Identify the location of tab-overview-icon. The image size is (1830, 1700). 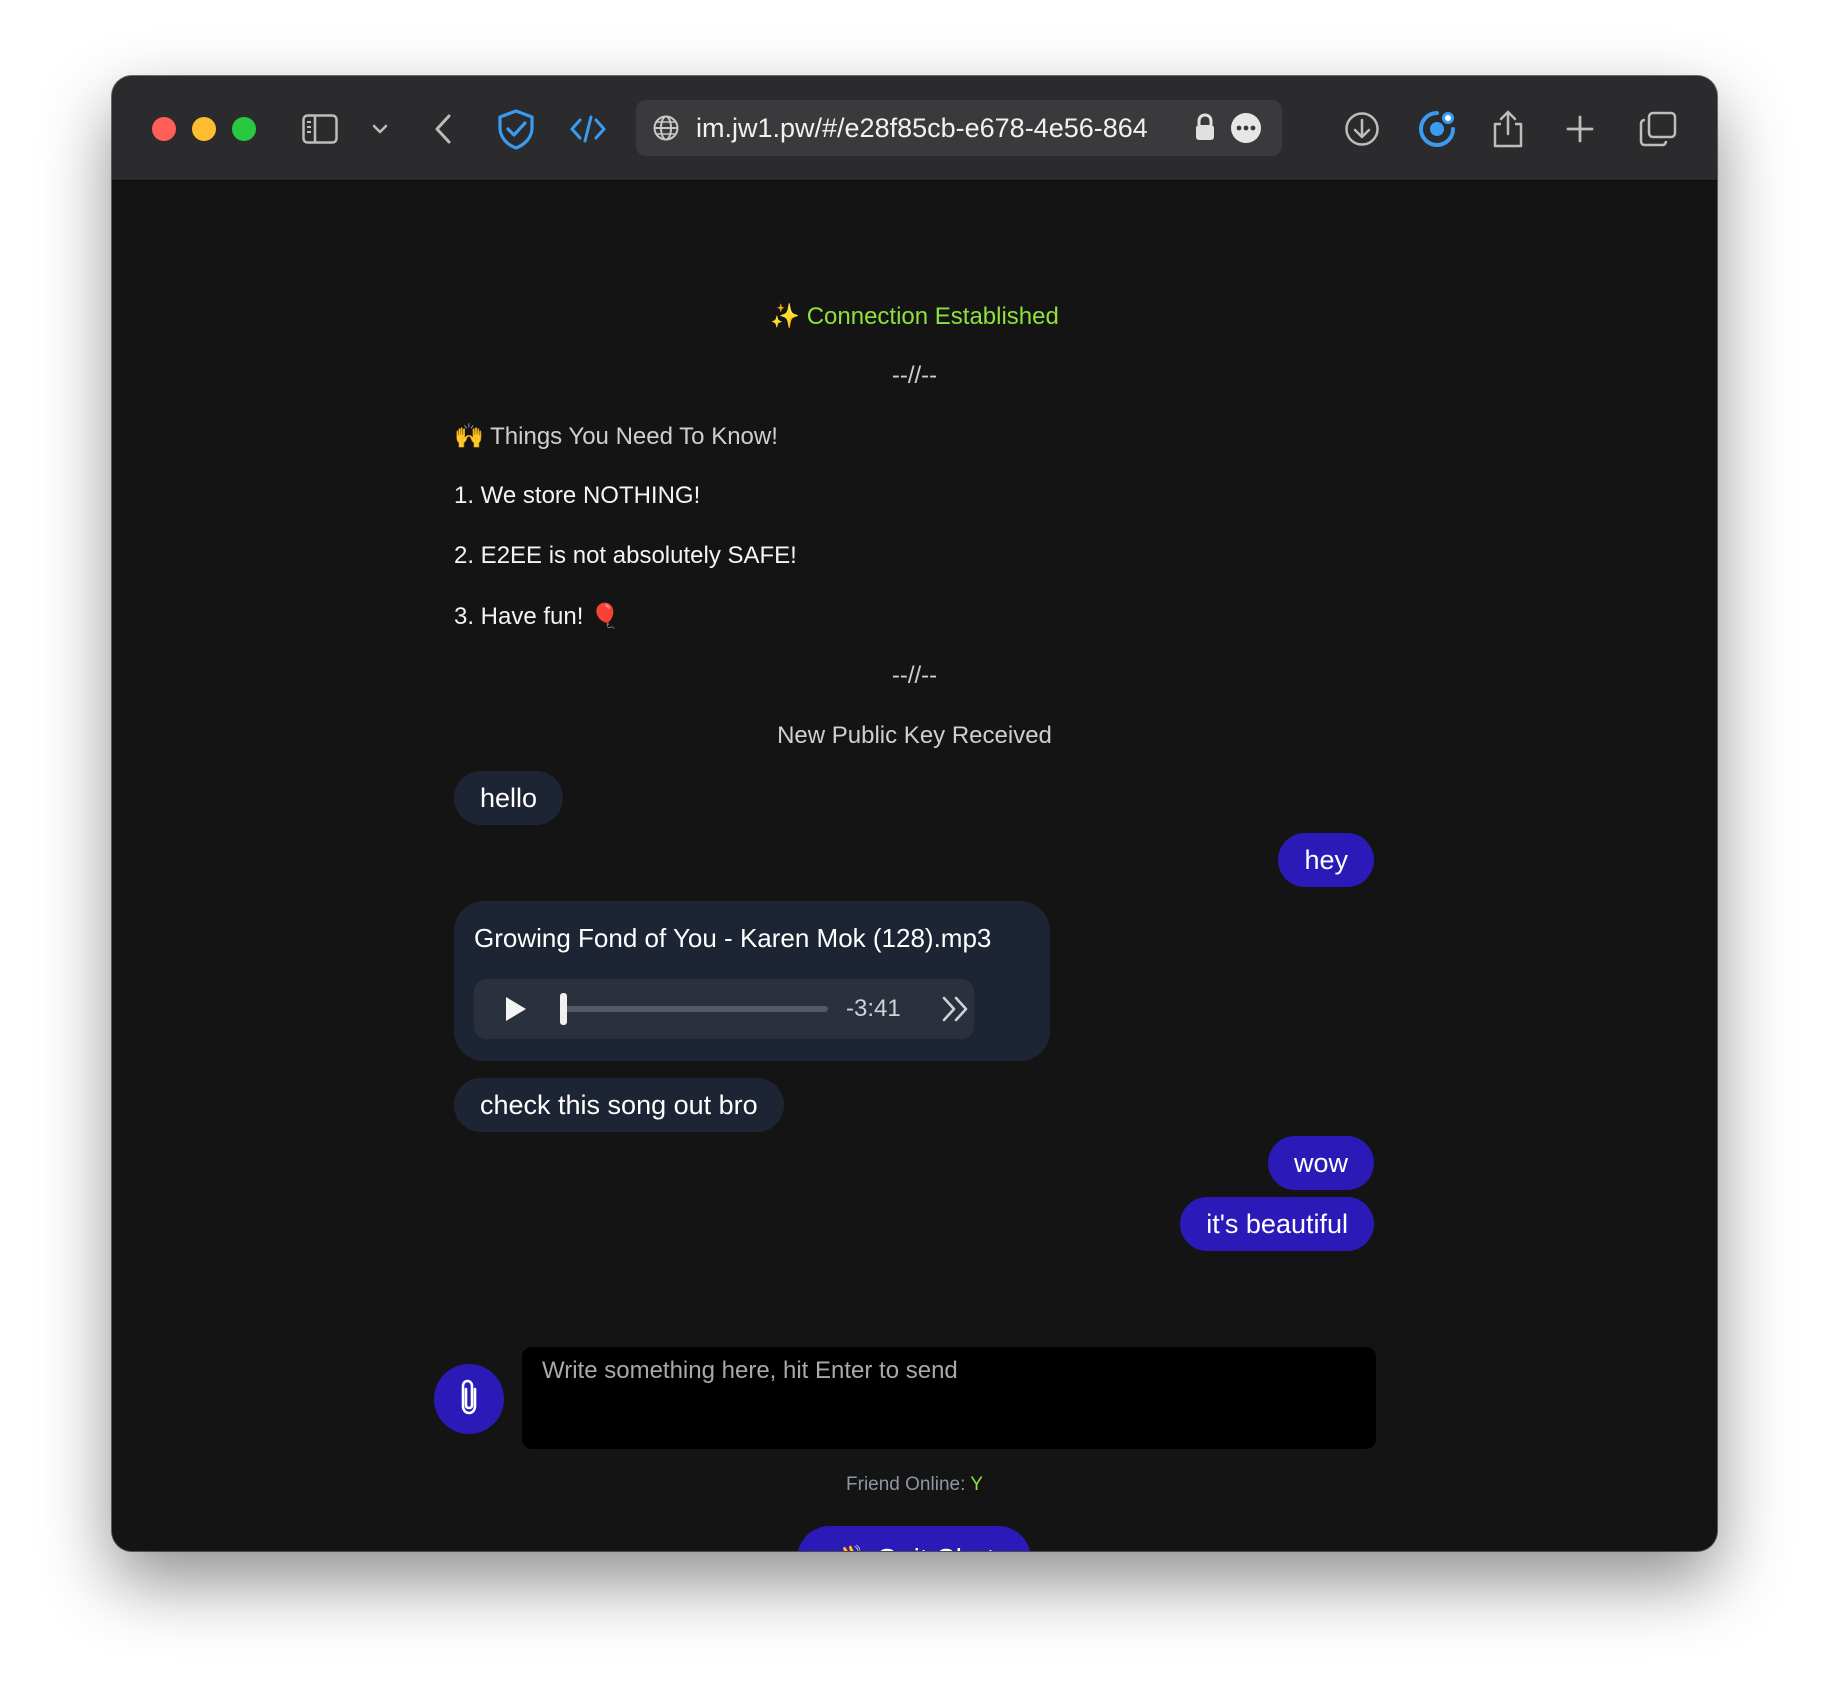
(1658, 129).